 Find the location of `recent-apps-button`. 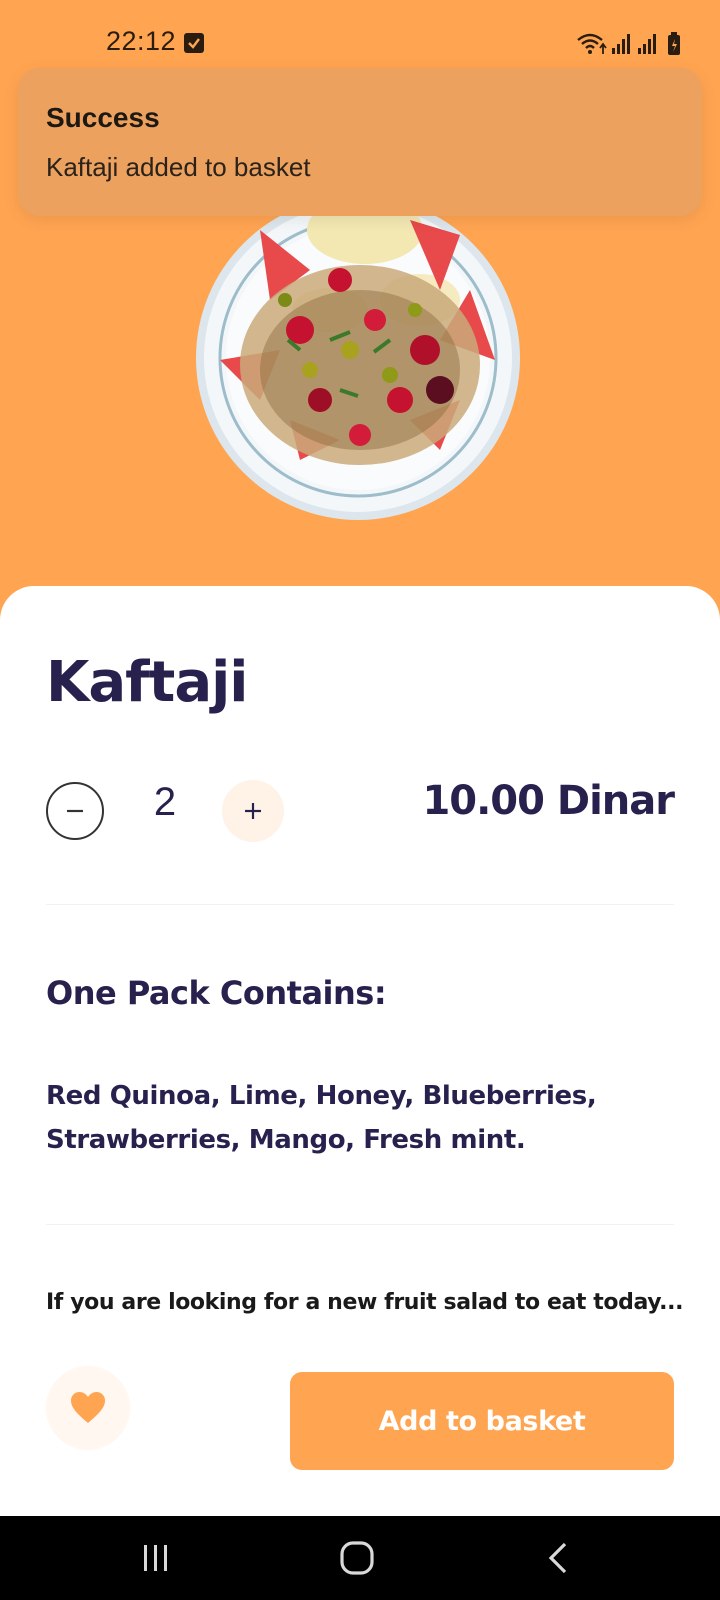

recent-apps-button is located at coordinates (156, 1558).